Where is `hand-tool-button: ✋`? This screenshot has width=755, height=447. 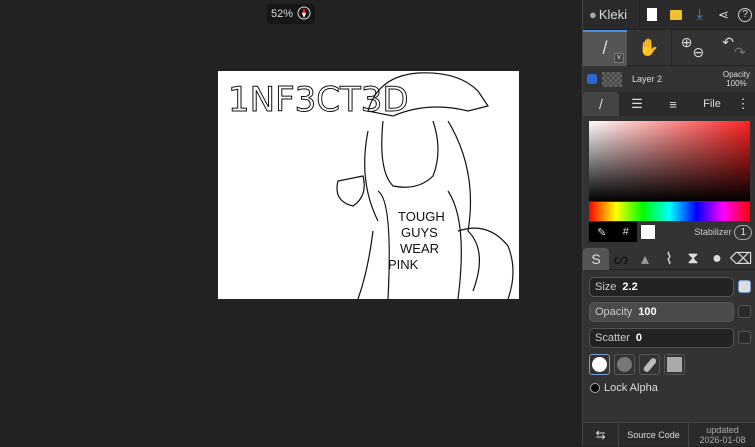
hand-tool-button: ✋ is located at coordinates (649, 48).